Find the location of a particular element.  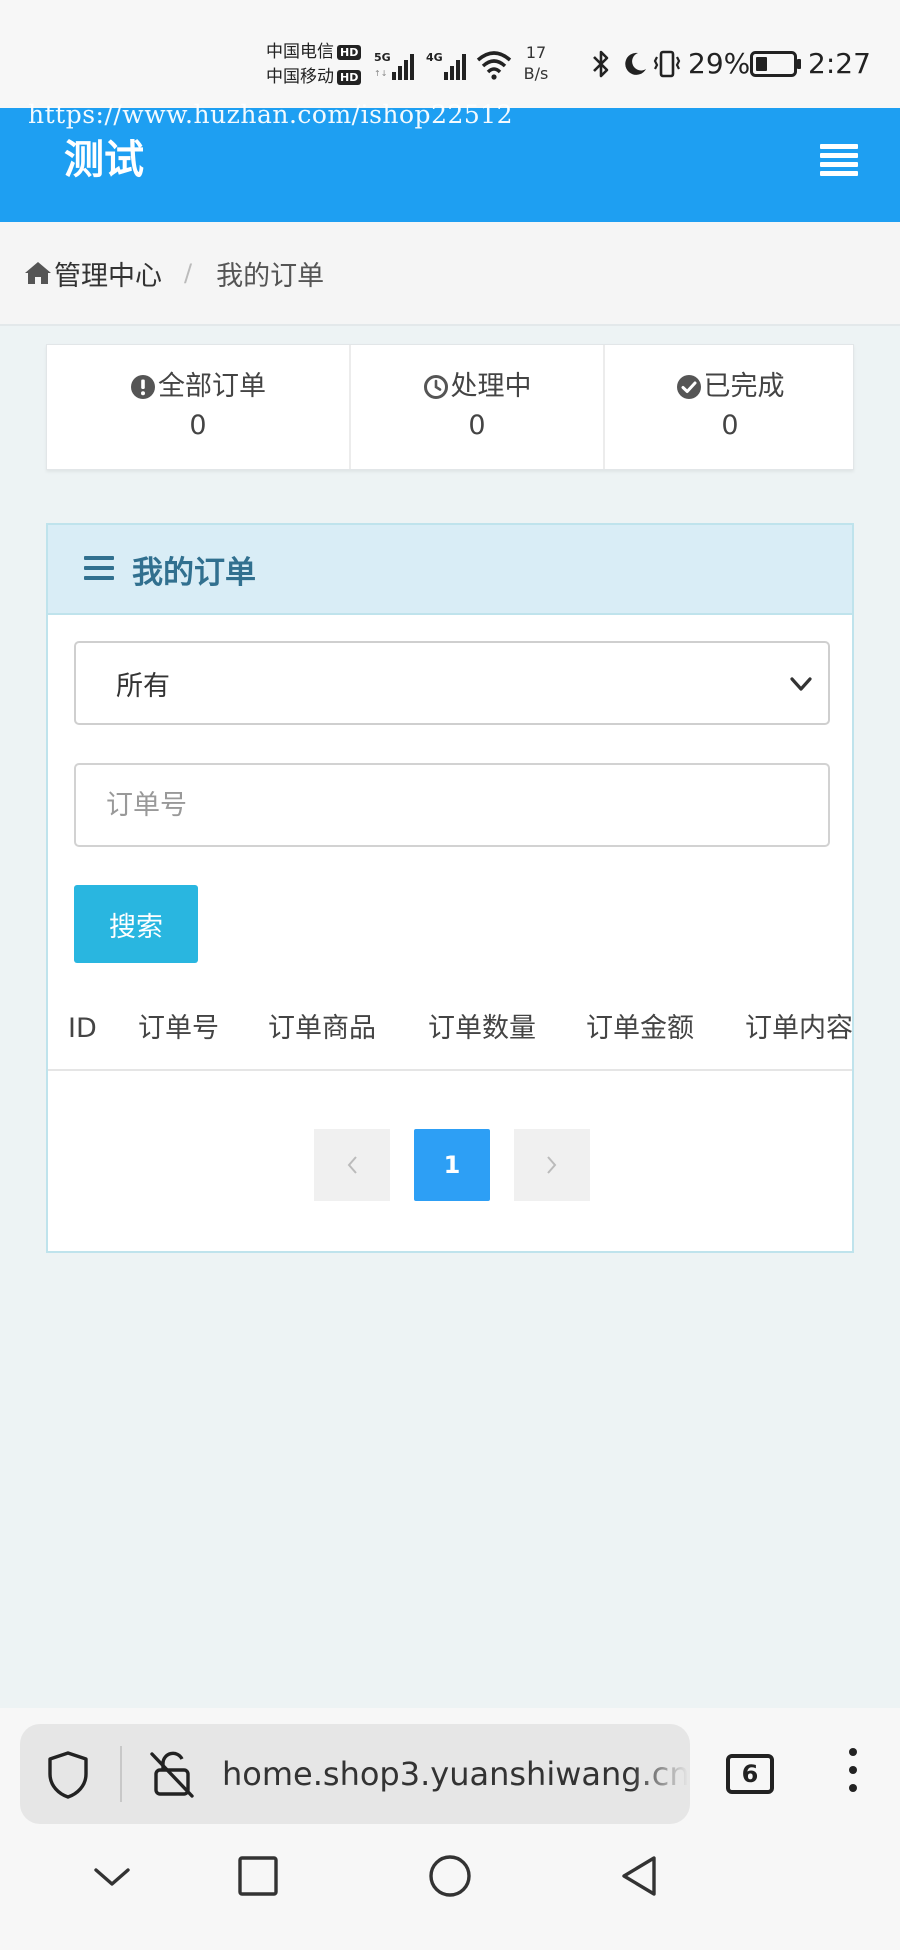

clock: 2:27 is located at coordinates (839, 63).